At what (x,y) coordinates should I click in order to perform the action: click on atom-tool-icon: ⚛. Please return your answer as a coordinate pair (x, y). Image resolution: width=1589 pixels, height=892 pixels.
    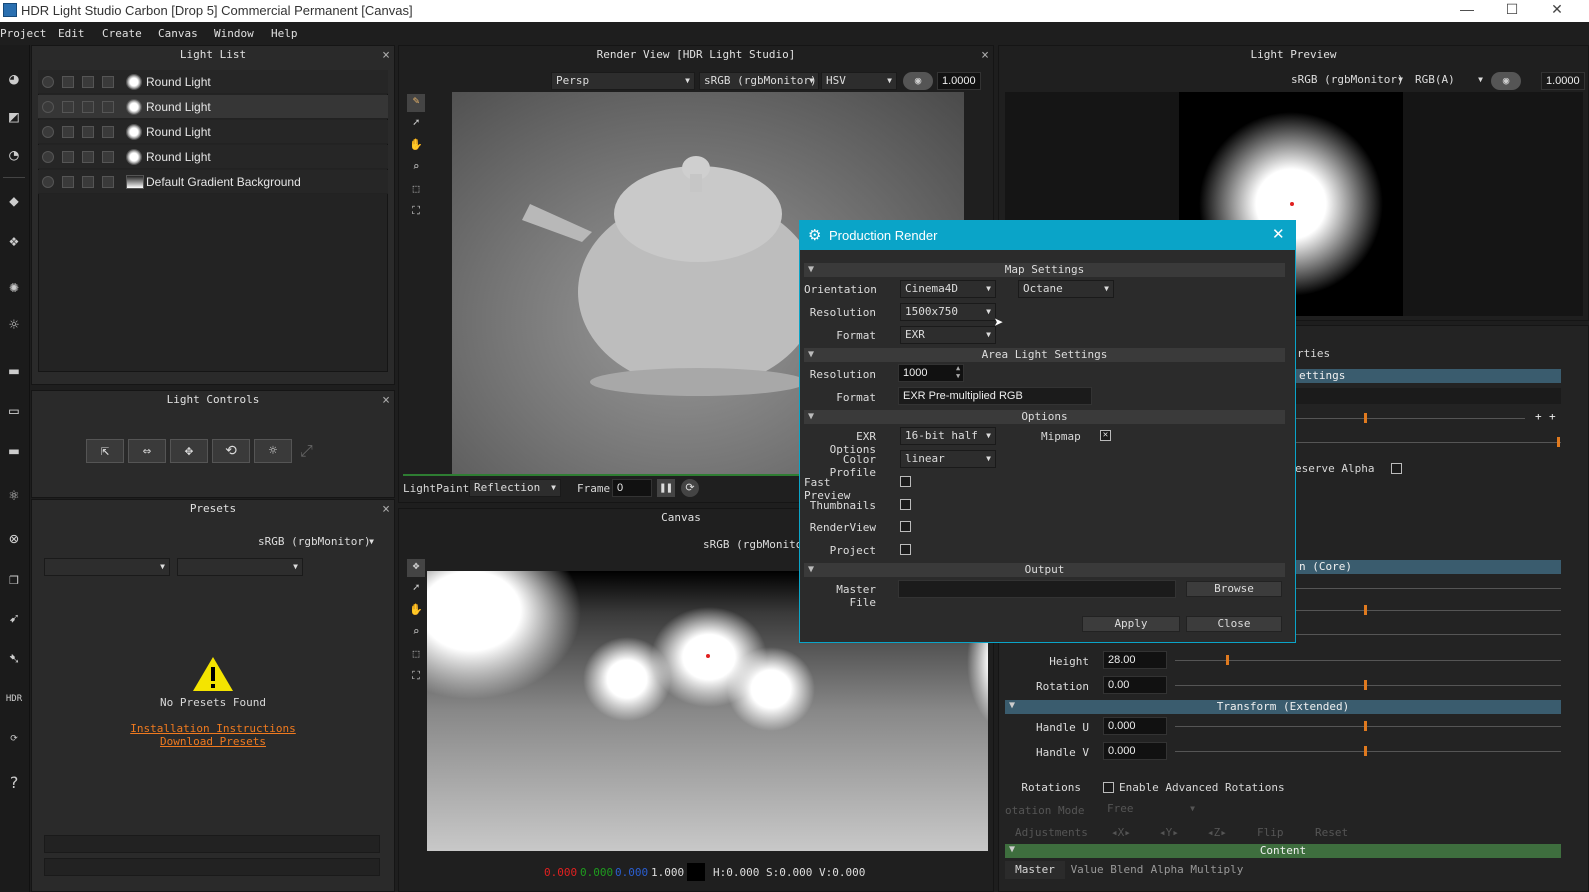
    Looking at the image, I should click on (14, 495).